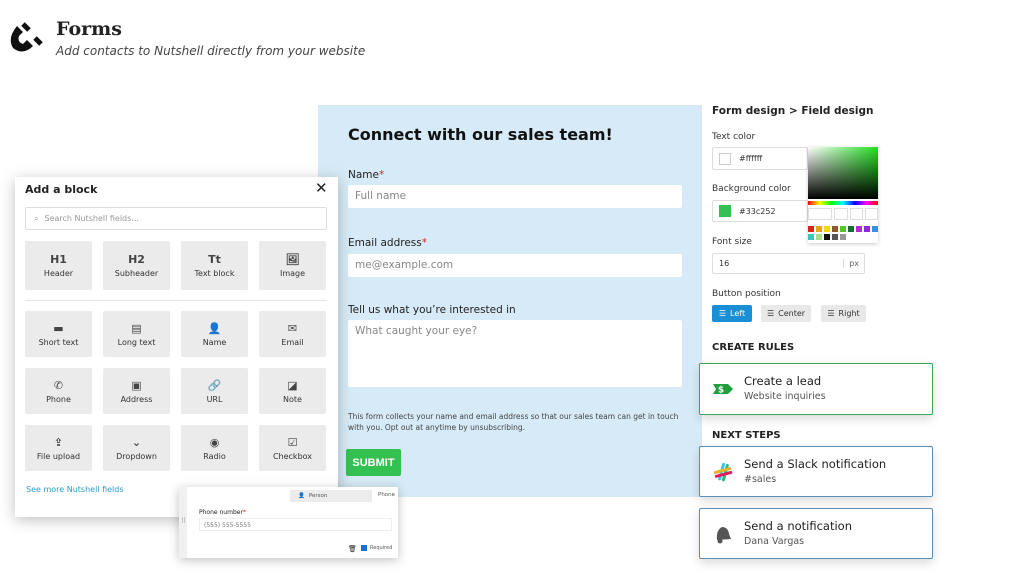 This screenshot has width=1024, height=576. Describe the element at coordinates (75, 489) in the screenshot. I see `see-more-fields-link: See more Nutshell fields` at that location.